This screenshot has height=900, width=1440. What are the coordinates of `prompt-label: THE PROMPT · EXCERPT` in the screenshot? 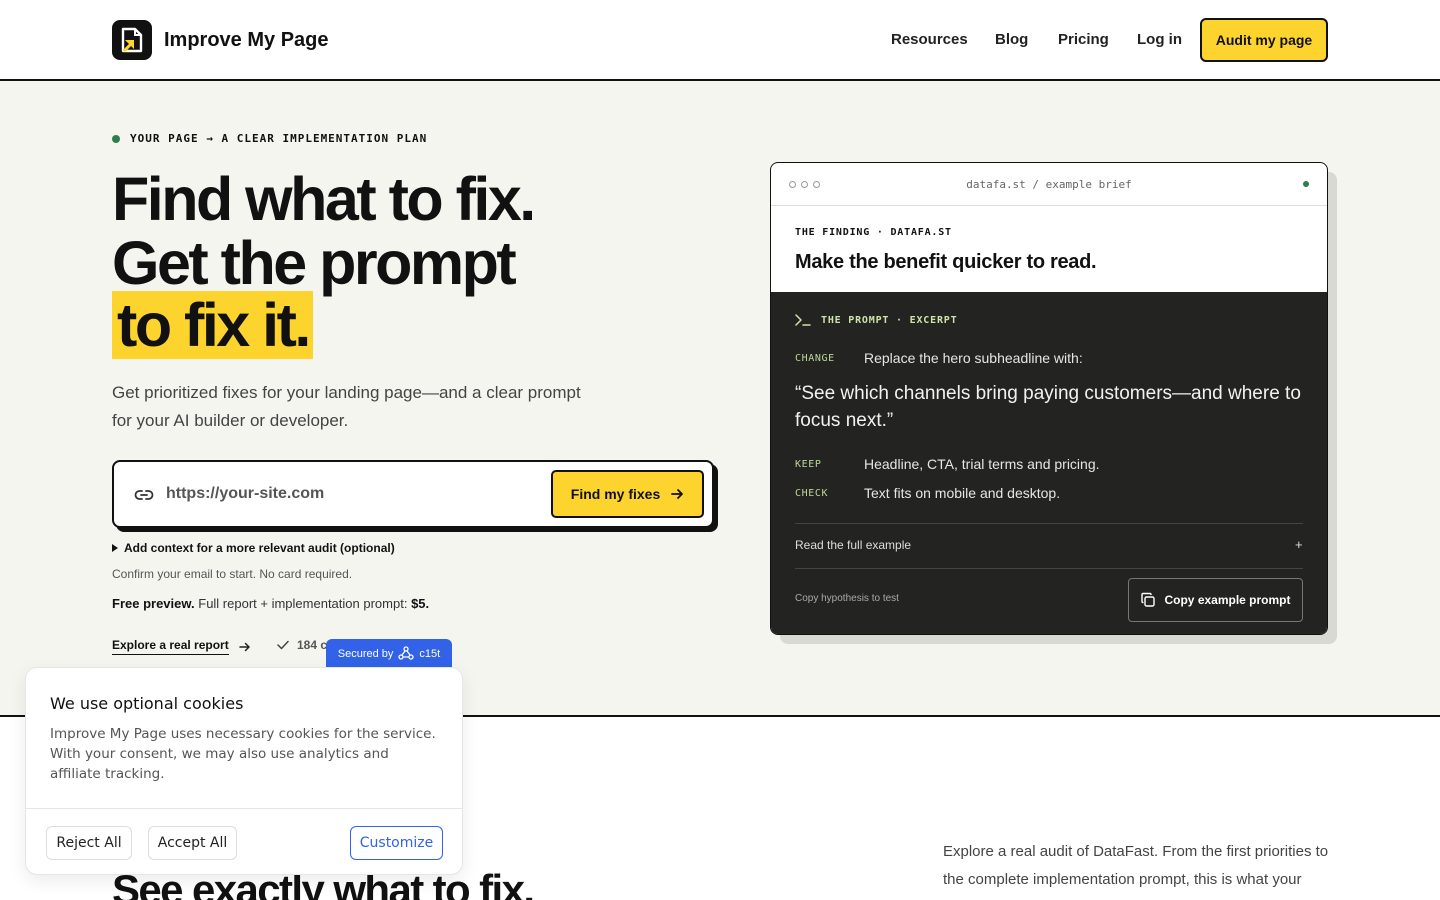 It's located at (876, 320).